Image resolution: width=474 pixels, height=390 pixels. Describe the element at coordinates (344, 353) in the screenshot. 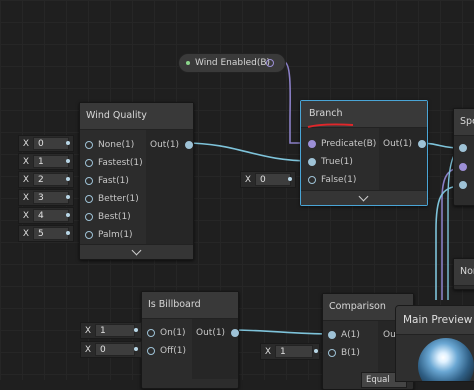

I see `b-input-port: B(1)` at that location.